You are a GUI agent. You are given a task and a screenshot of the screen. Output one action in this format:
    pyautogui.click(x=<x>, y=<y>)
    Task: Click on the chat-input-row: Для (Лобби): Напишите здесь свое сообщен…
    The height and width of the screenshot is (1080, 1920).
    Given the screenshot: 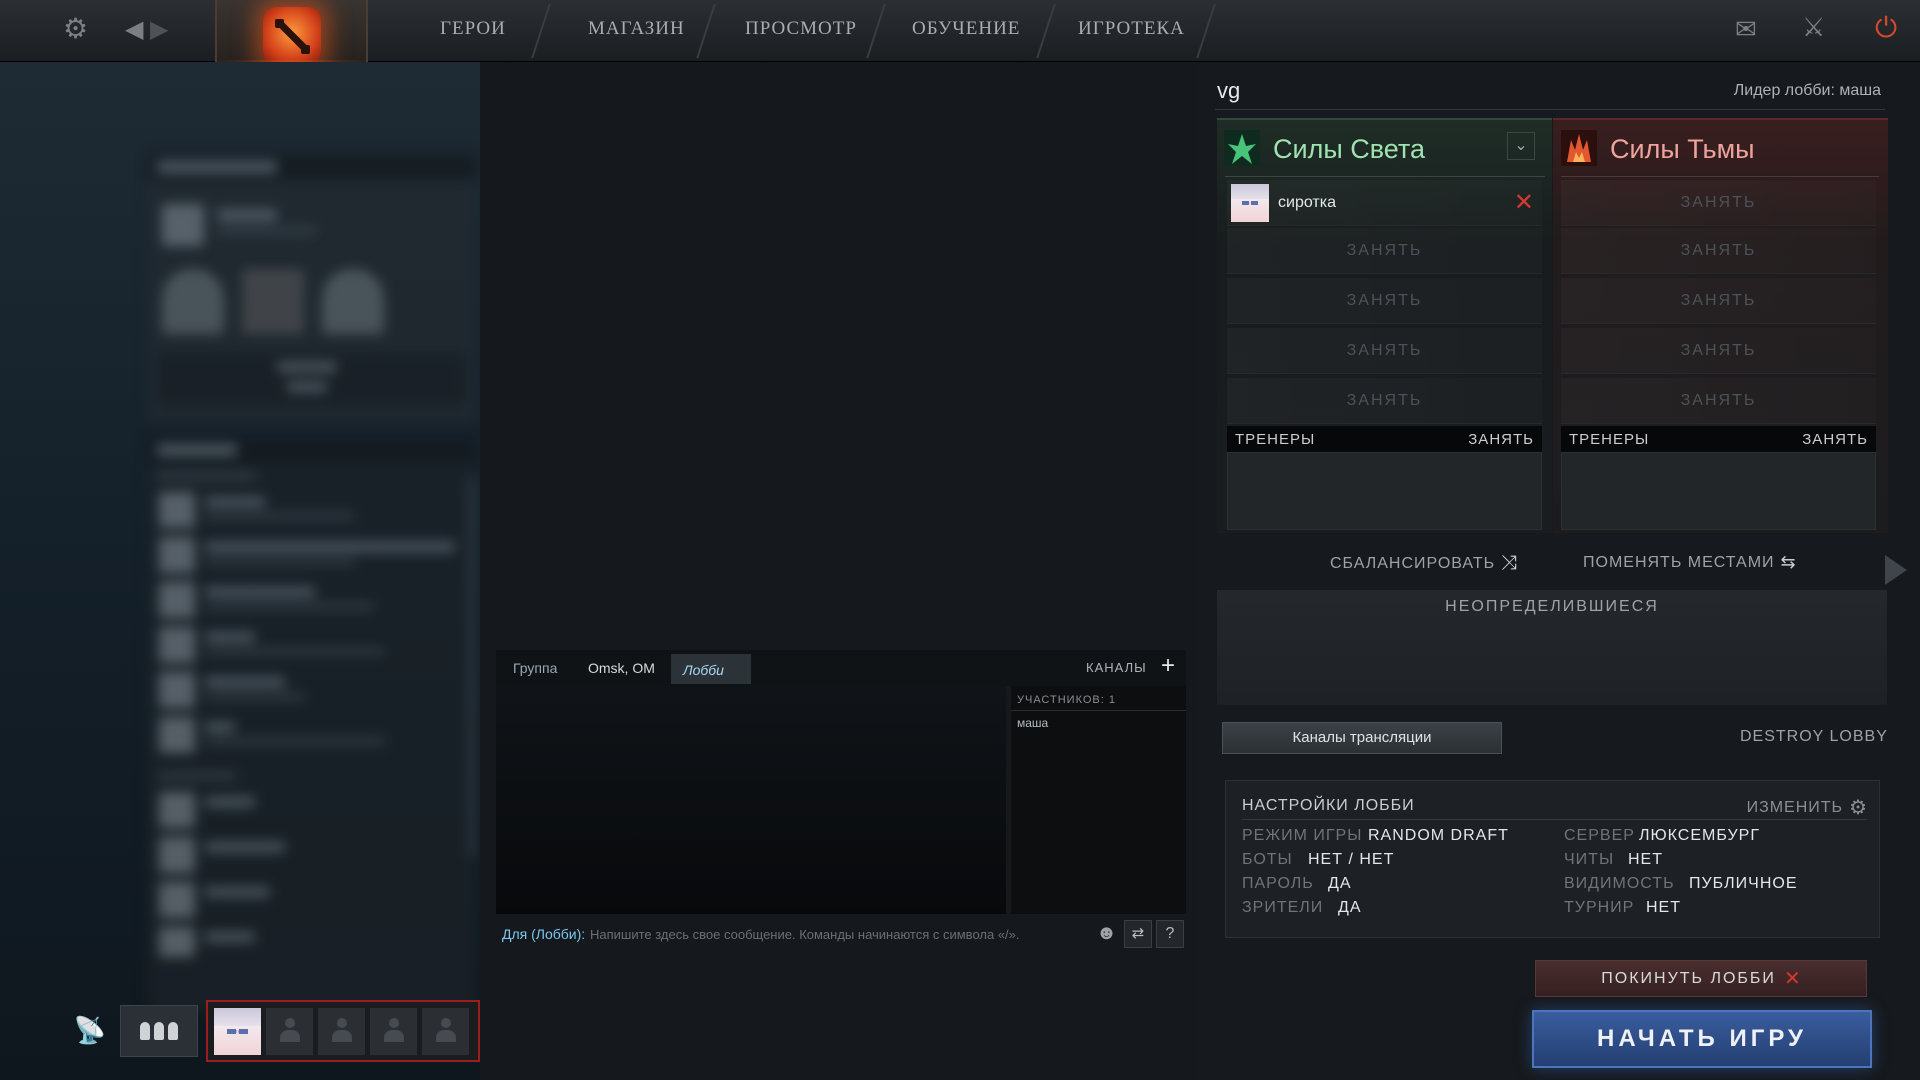 What is the action you would take?
    pyautogui.click(x=841, y=934)
    